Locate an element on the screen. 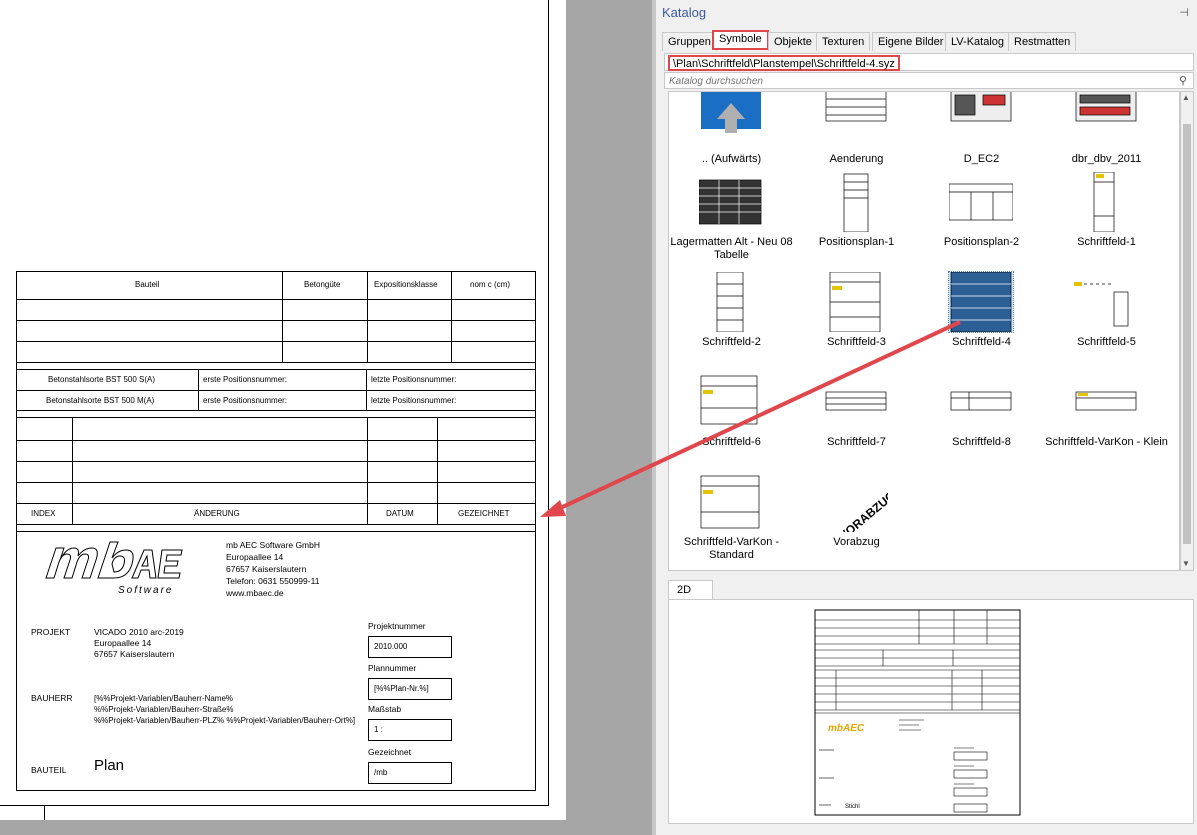 The image size is (1197, 835). catalog-item: Schriftfeld-1 is located at coordinates (1106, 221).